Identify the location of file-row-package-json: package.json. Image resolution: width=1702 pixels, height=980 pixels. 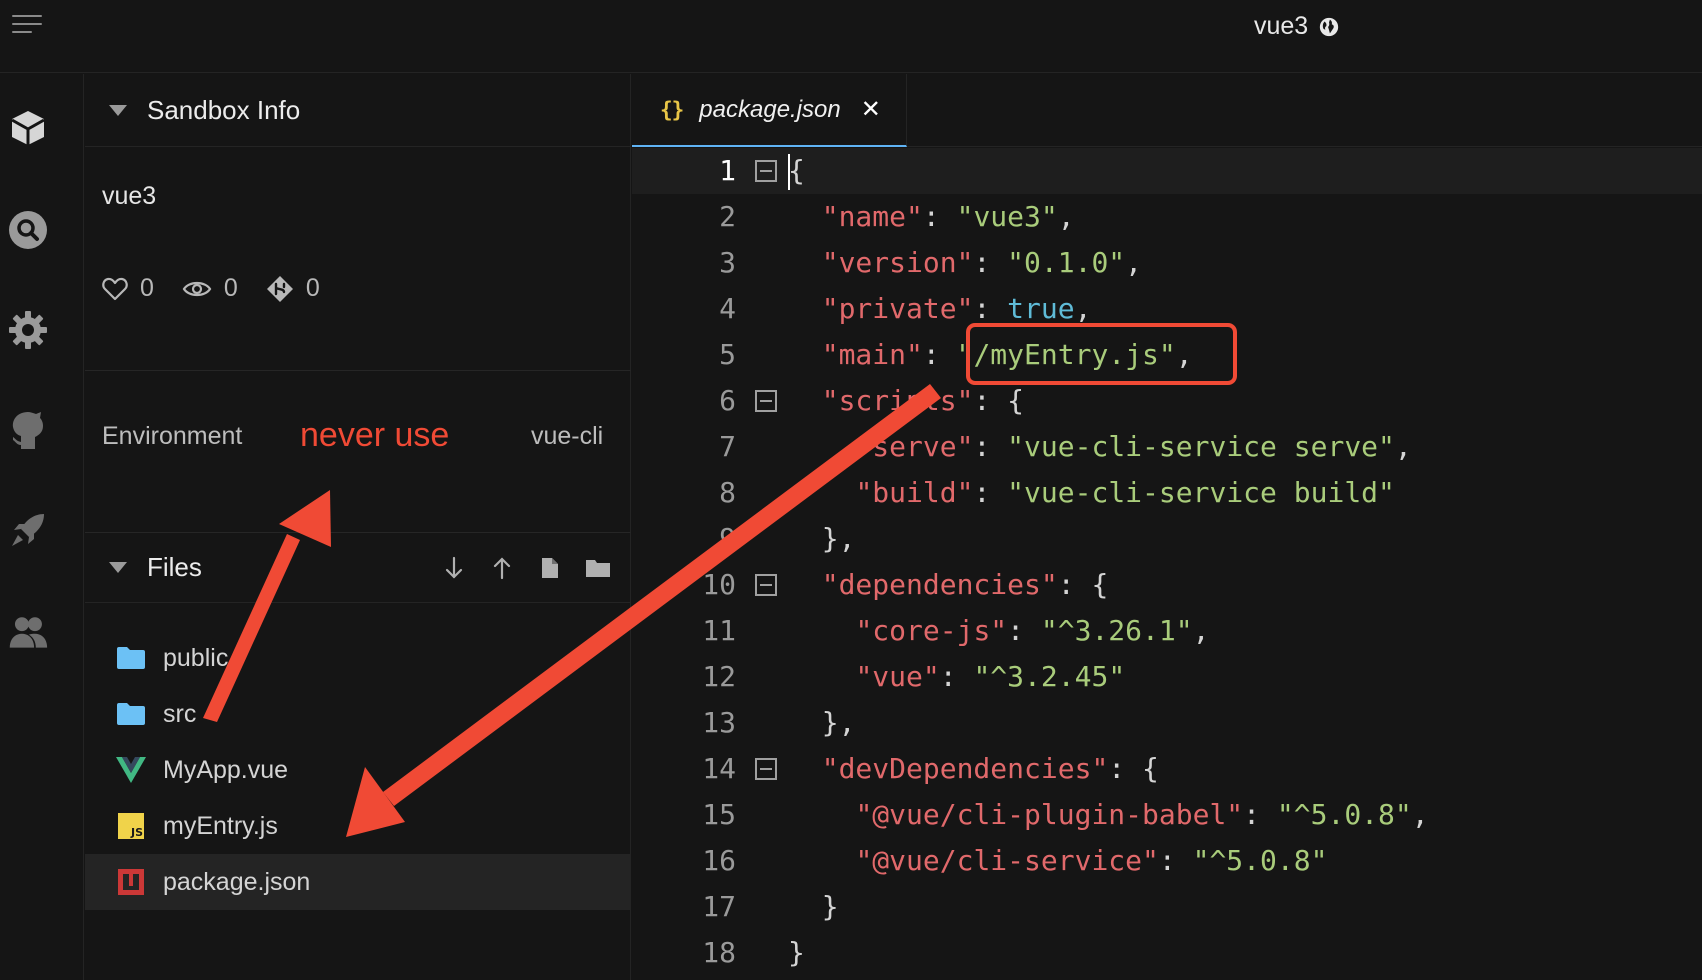
(358, 882).